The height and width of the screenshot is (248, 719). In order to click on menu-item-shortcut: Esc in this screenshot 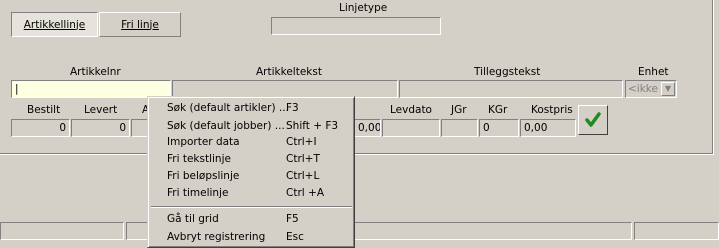, I will do `click(295, 237)`.